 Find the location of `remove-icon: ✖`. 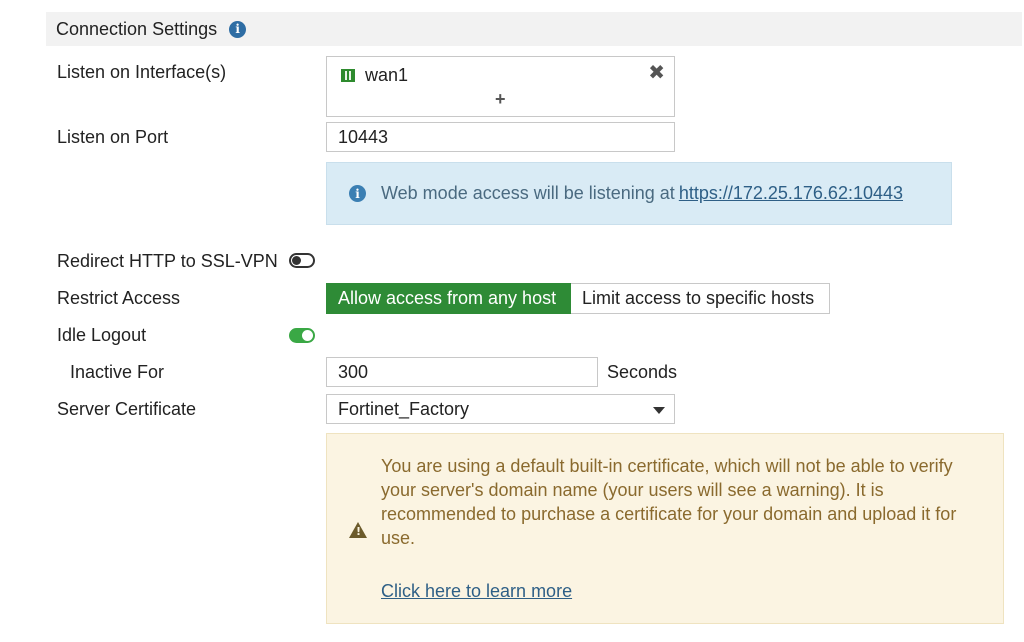

remove-icon: ✖ is located at coordinates (656, 73).